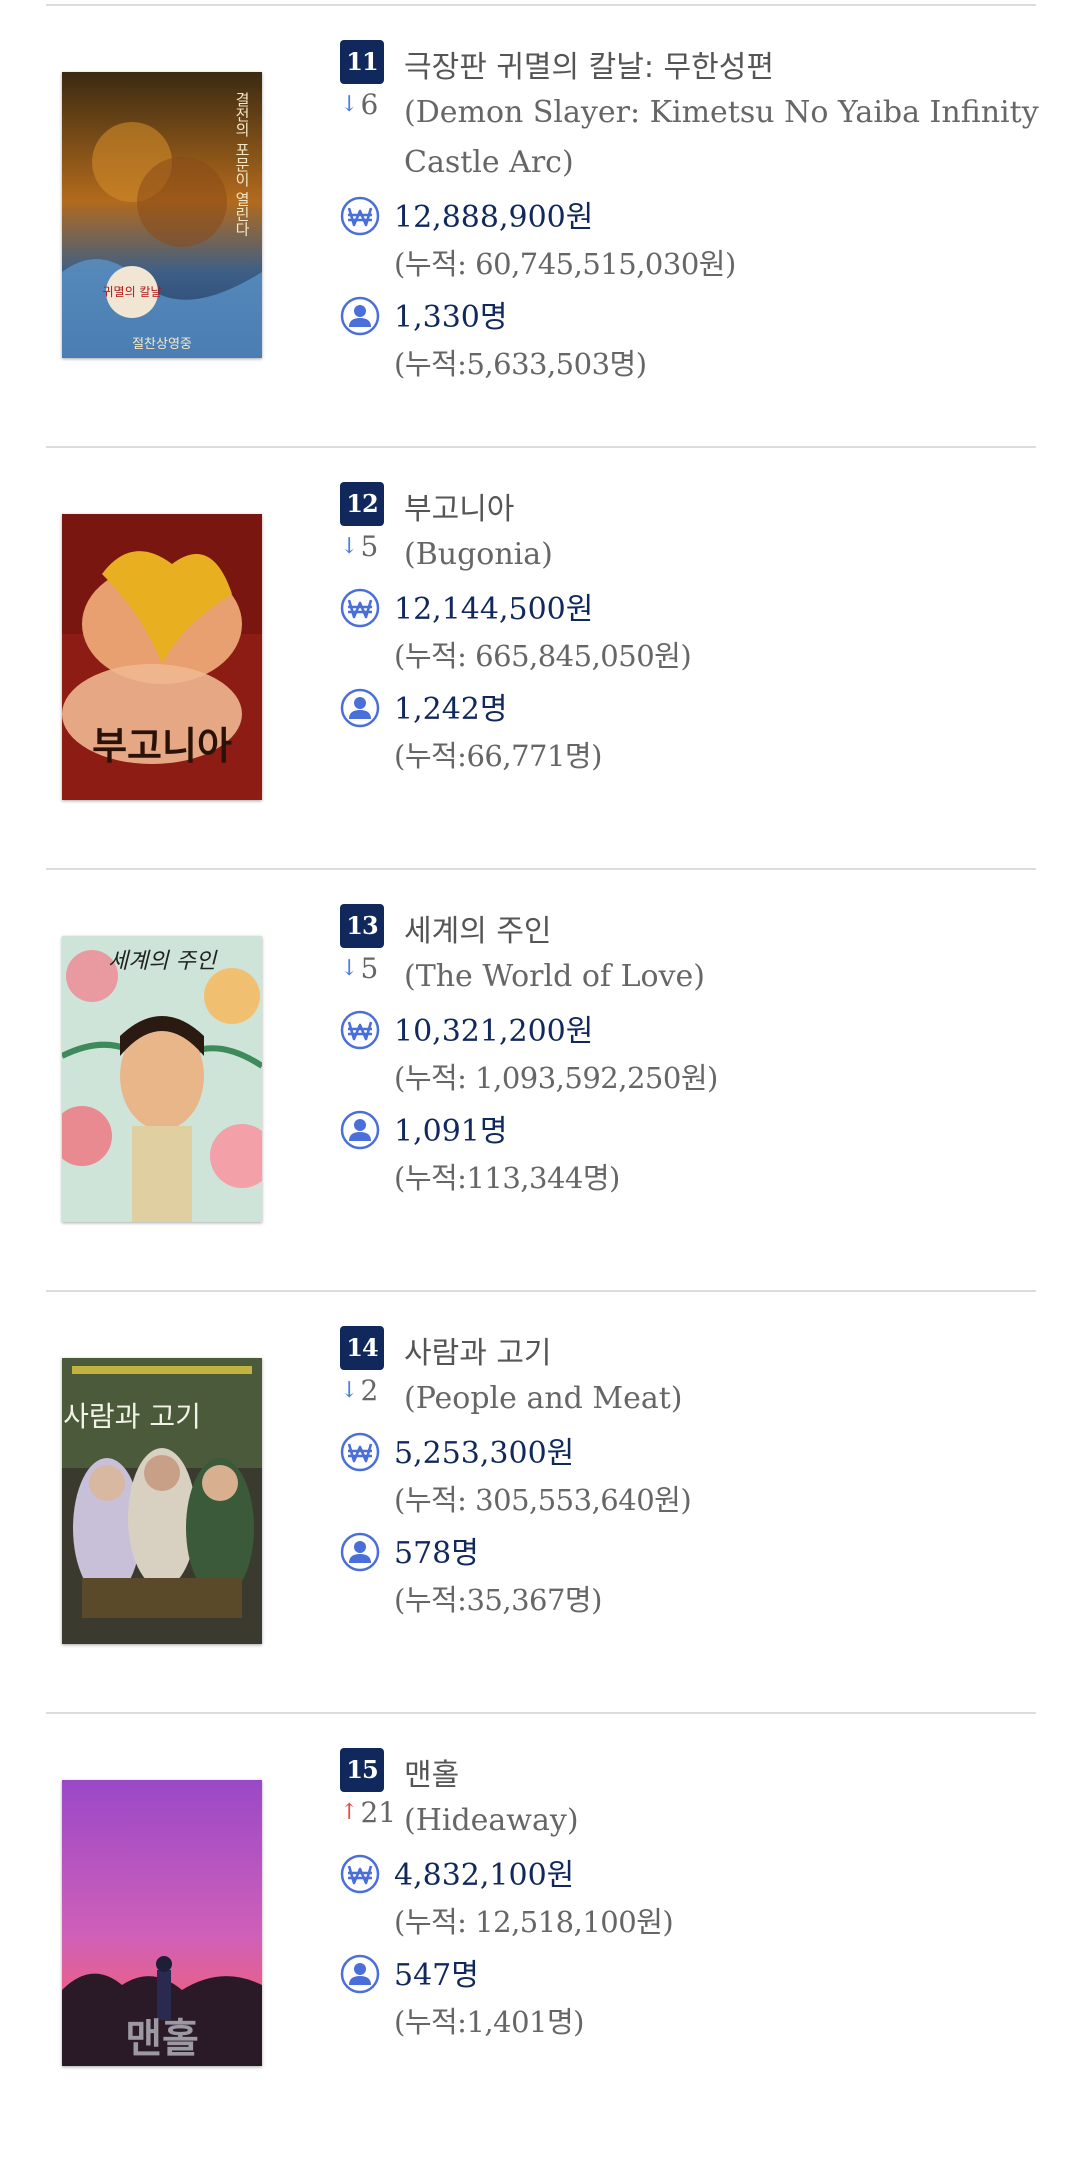  Describe the element at coordinates (494, 1031) in the screenshot. I see `sales-value: 10,321,200원` at that location.